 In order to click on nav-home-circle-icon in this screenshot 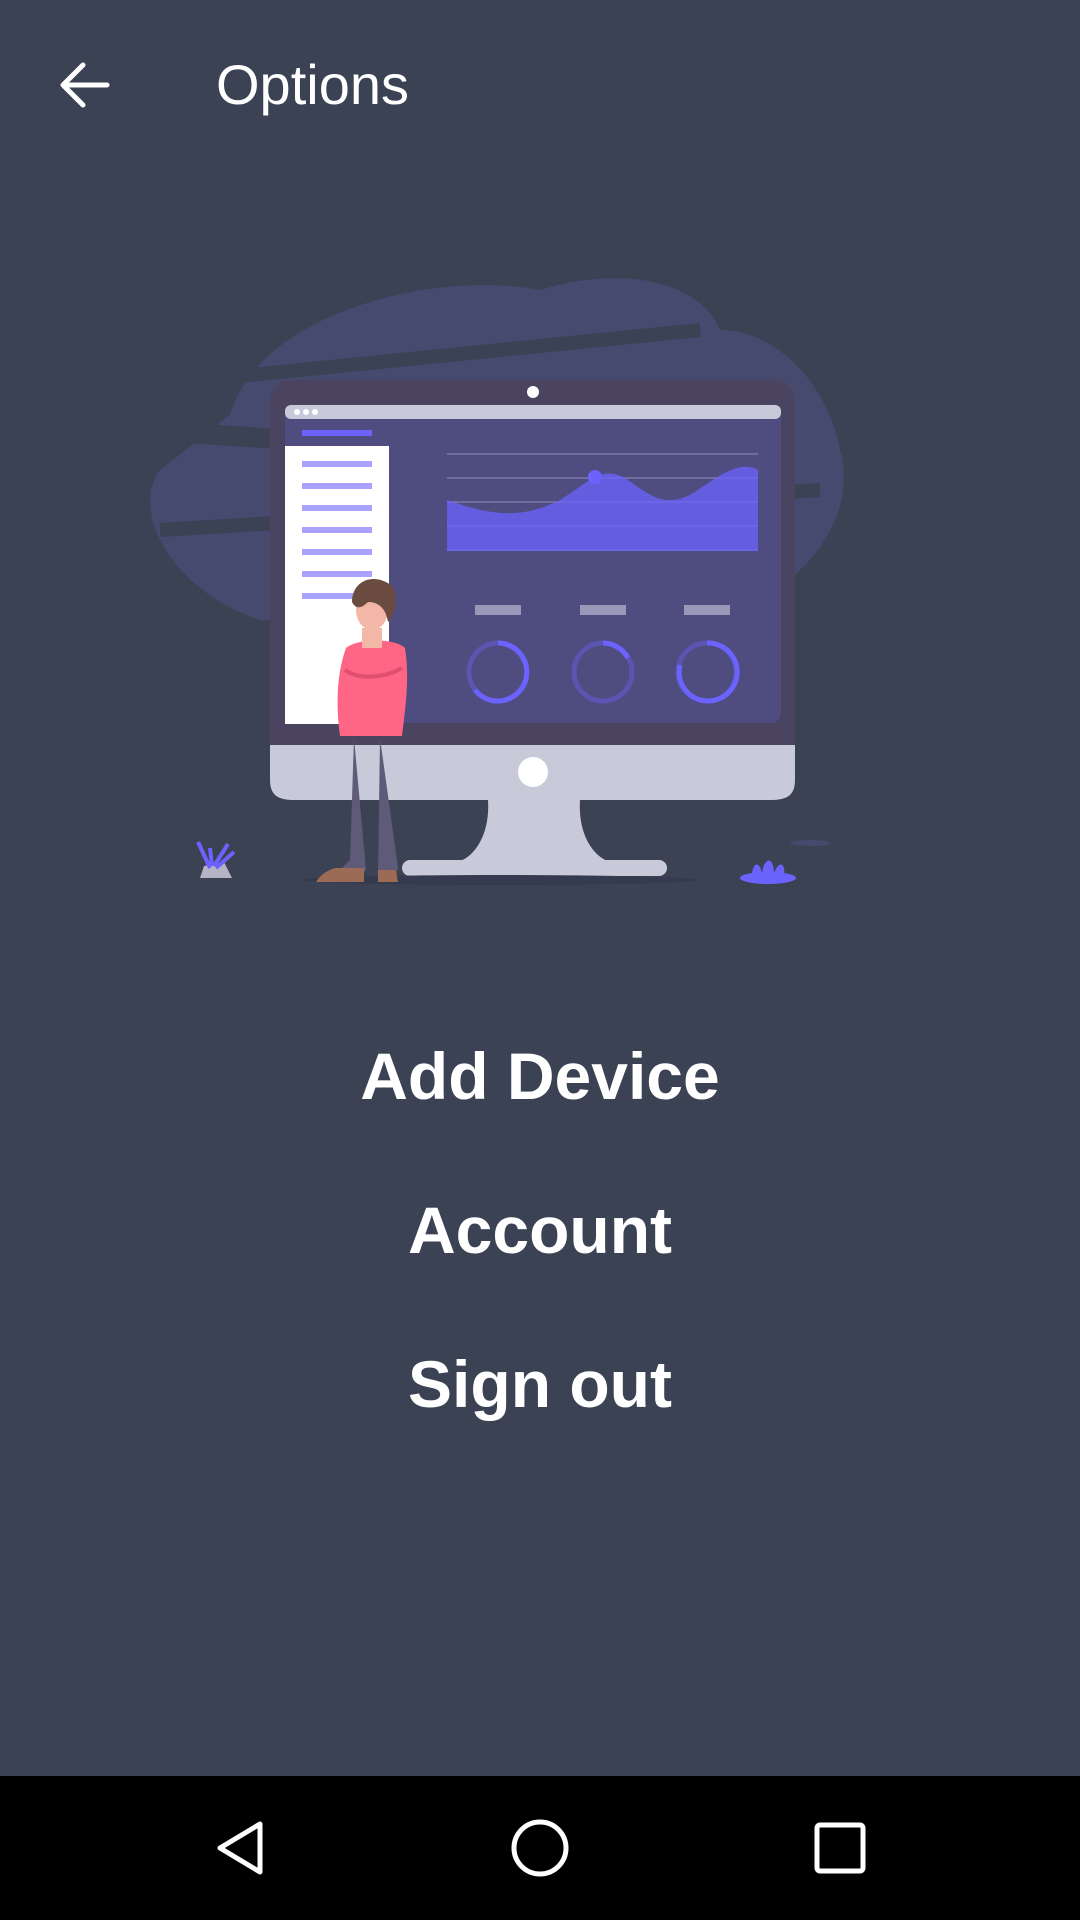, I will do `click(540, 1848)`.